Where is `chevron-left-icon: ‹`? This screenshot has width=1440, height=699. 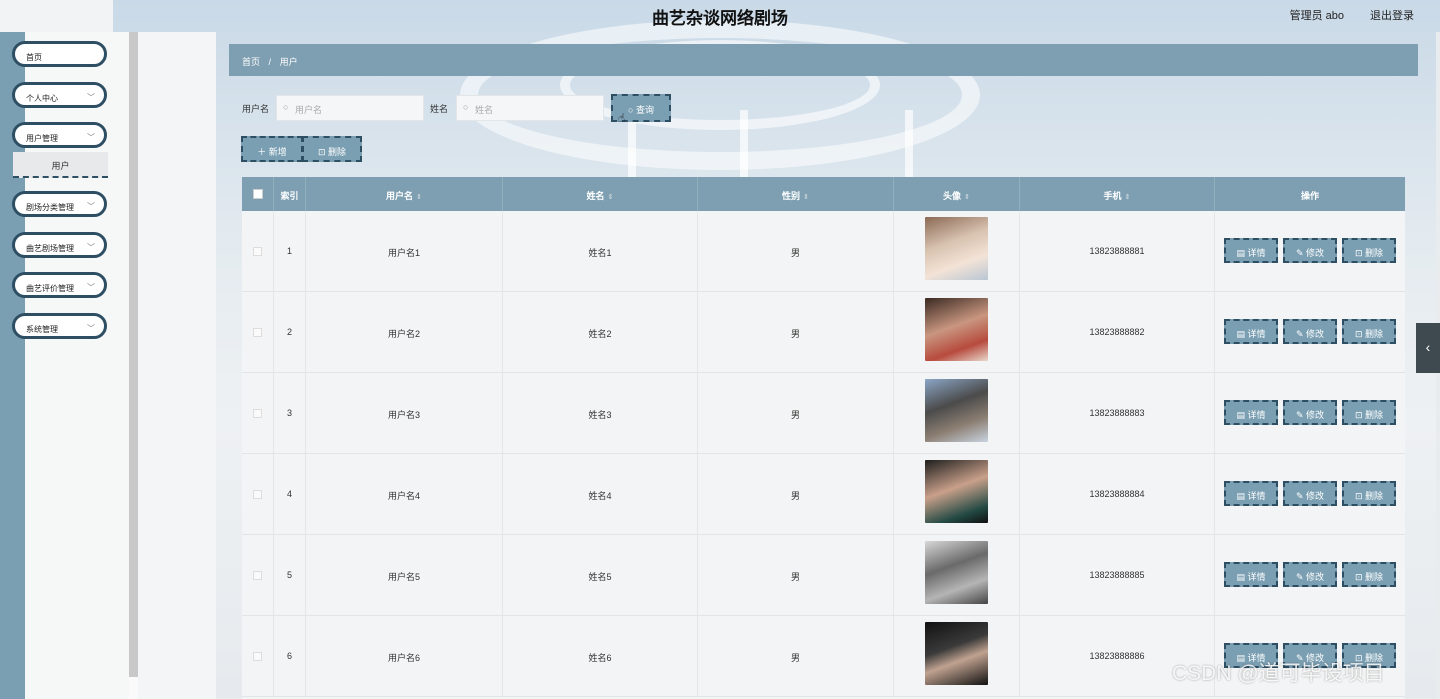 chevron-left-icon: ‹ is located at coordinates (1428, 348).